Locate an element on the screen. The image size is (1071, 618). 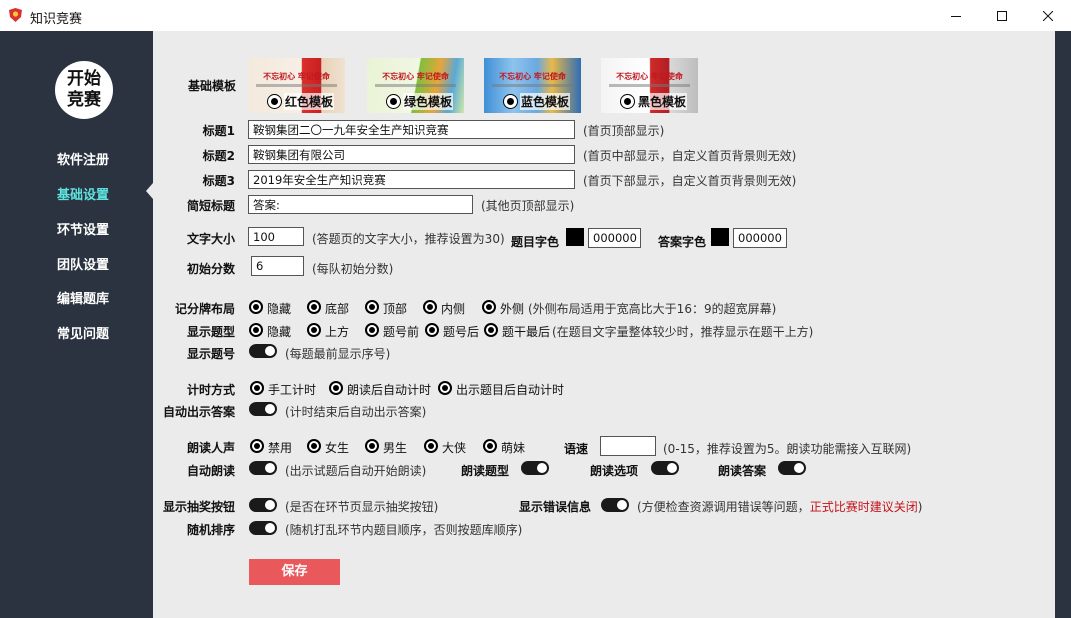
answer-color-swatch is located at coordinates (720, 237).